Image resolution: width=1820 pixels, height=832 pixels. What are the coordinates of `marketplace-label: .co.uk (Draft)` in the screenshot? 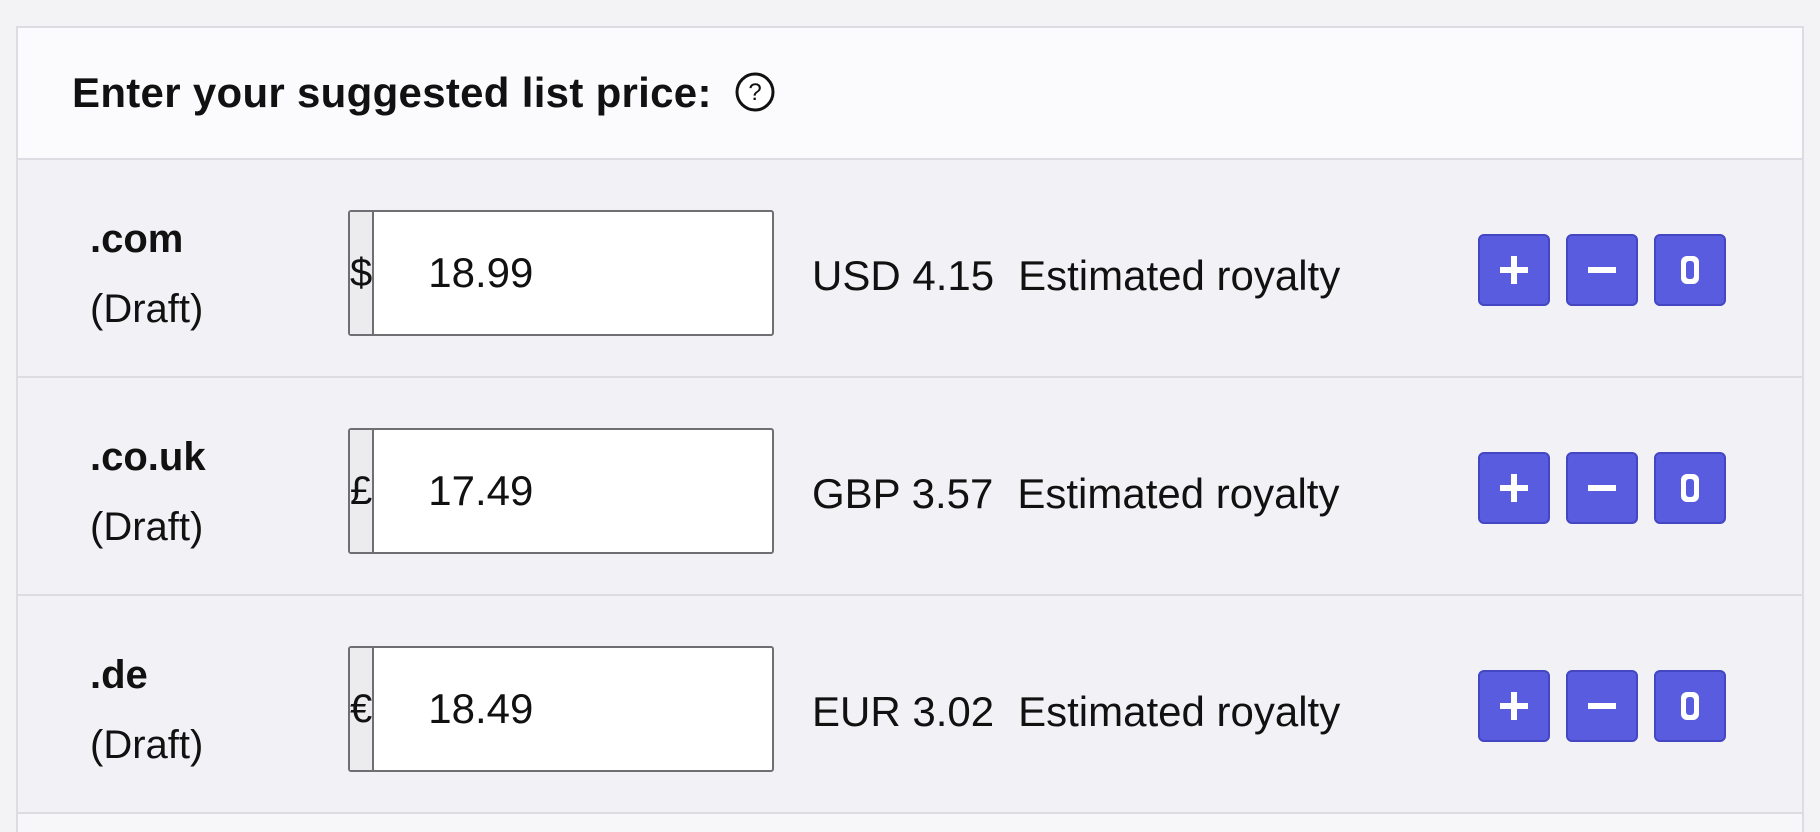 It's located at (148, 492).